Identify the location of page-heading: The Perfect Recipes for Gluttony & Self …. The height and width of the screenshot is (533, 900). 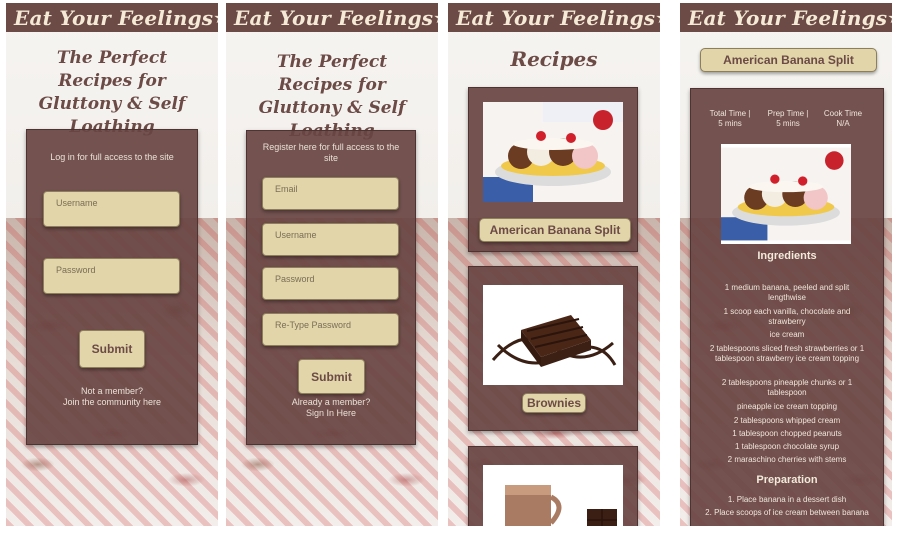
(112, 92).